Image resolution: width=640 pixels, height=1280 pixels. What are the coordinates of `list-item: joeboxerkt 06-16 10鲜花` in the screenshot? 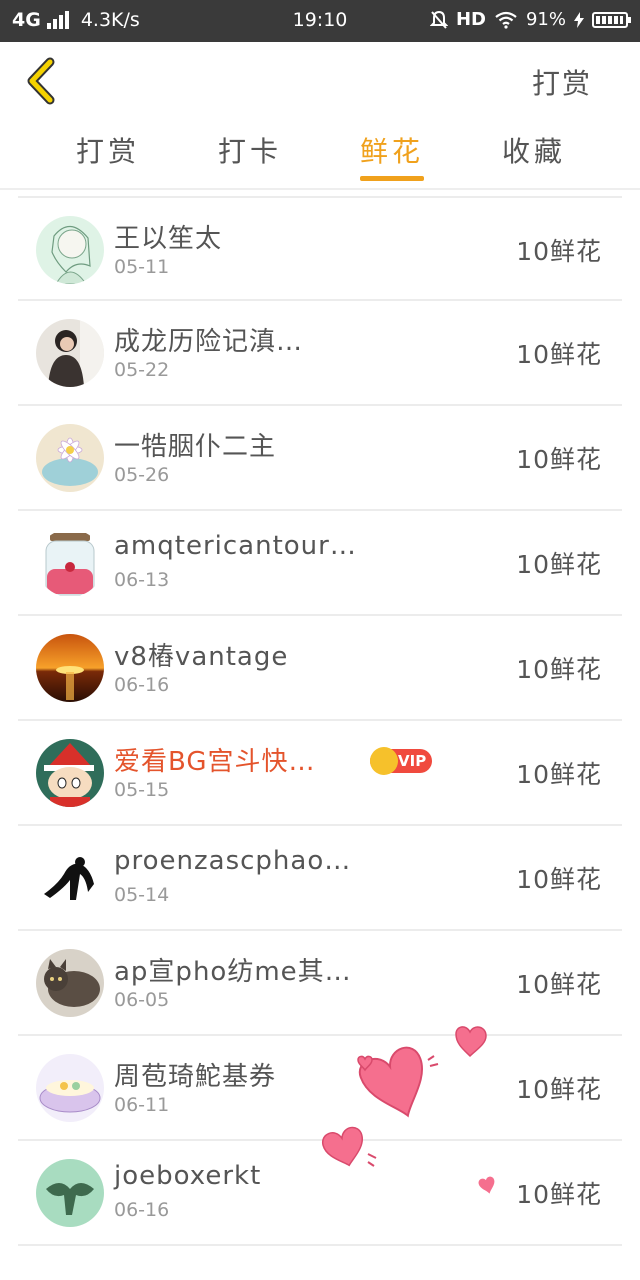 It's located at (320, 1193).